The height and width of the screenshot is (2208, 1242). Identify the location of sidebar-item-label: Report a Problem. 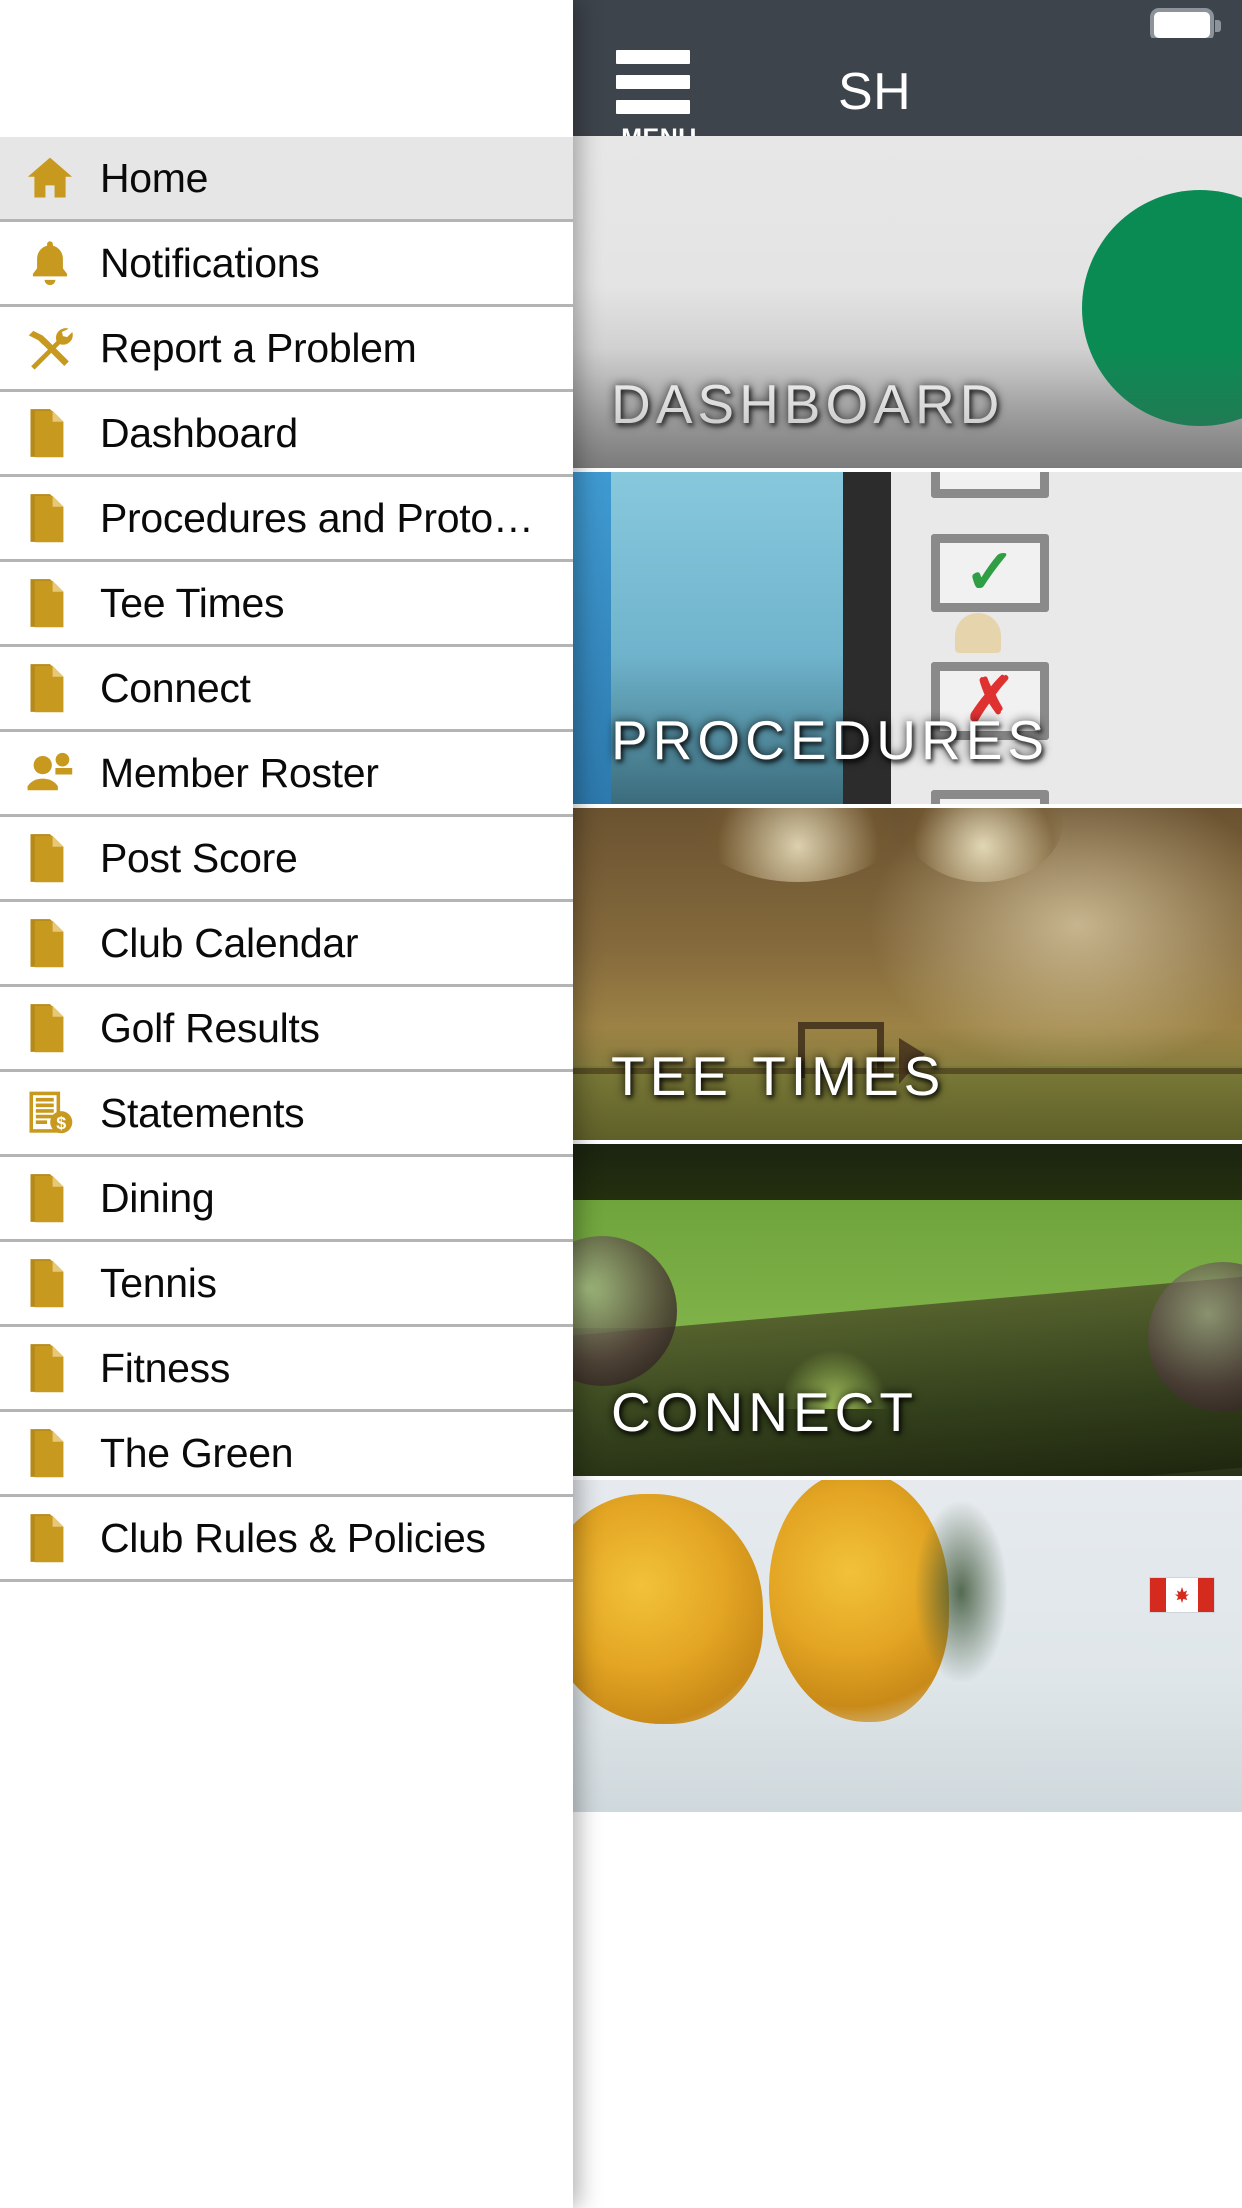
(258, 347).